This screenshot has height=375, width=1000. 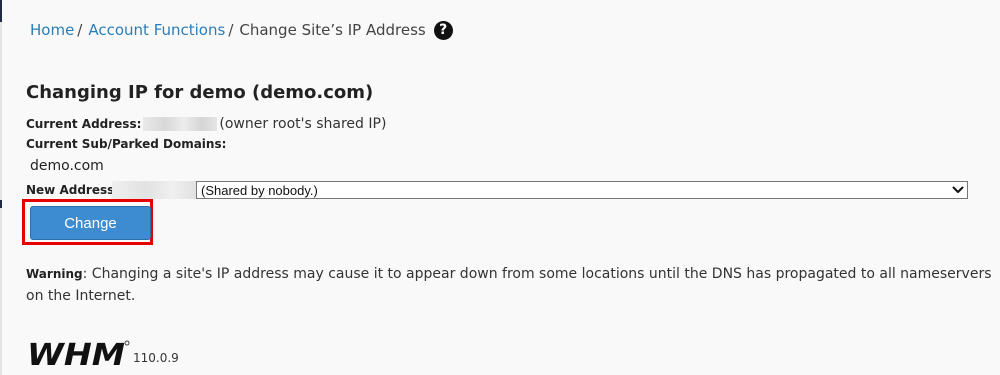 I want to click on new-address-label: New Address:, so click(x=73, y=190).